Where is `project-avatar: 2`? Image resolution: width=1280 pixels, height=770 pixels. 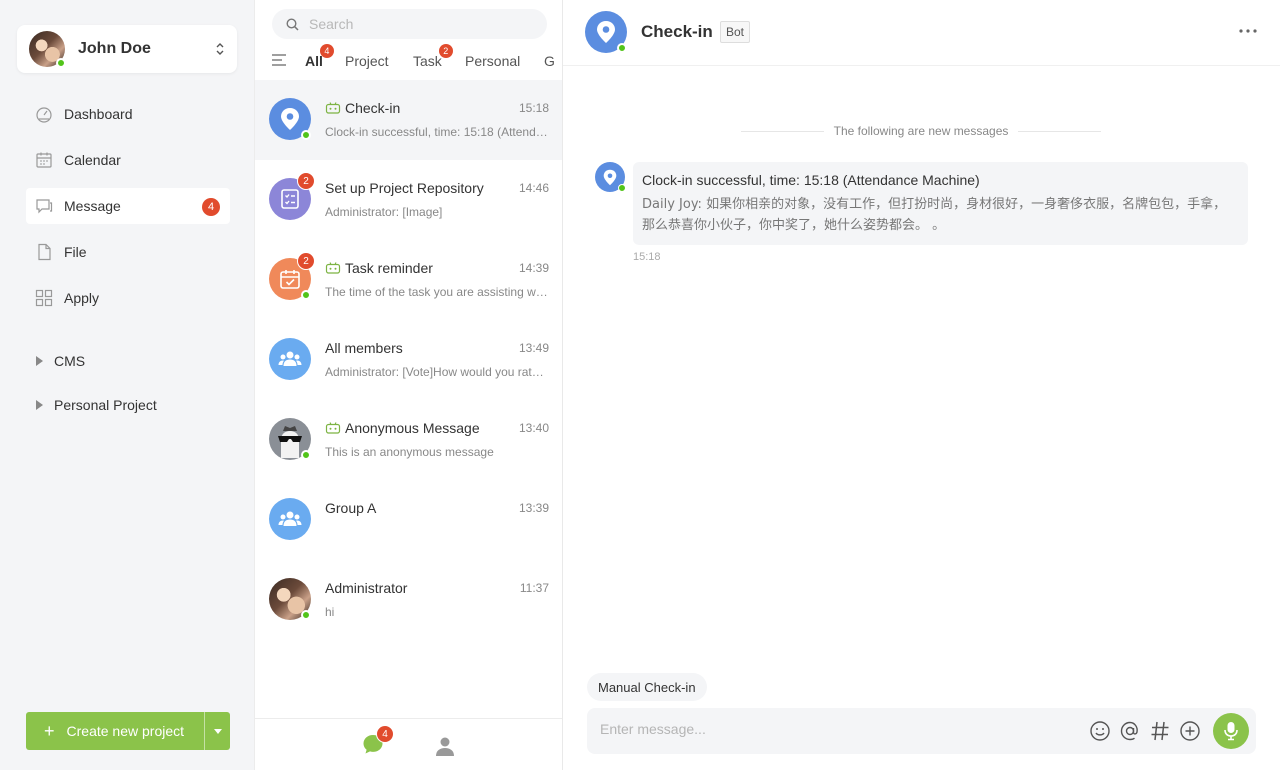 project-avatar: 2 is located at coordinates (292, 196).